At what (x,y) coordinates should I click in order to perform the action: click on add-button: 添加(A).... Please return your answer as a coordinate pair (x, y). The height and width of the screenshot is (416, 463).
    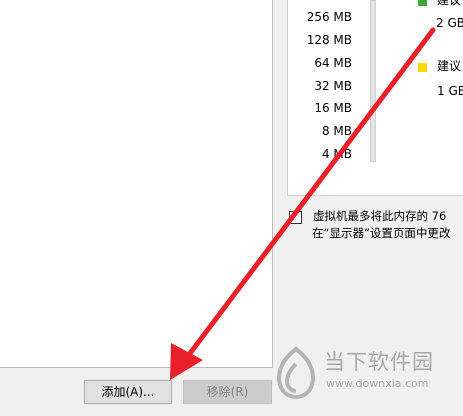
    Looking at the image, I should click on (128, 392).